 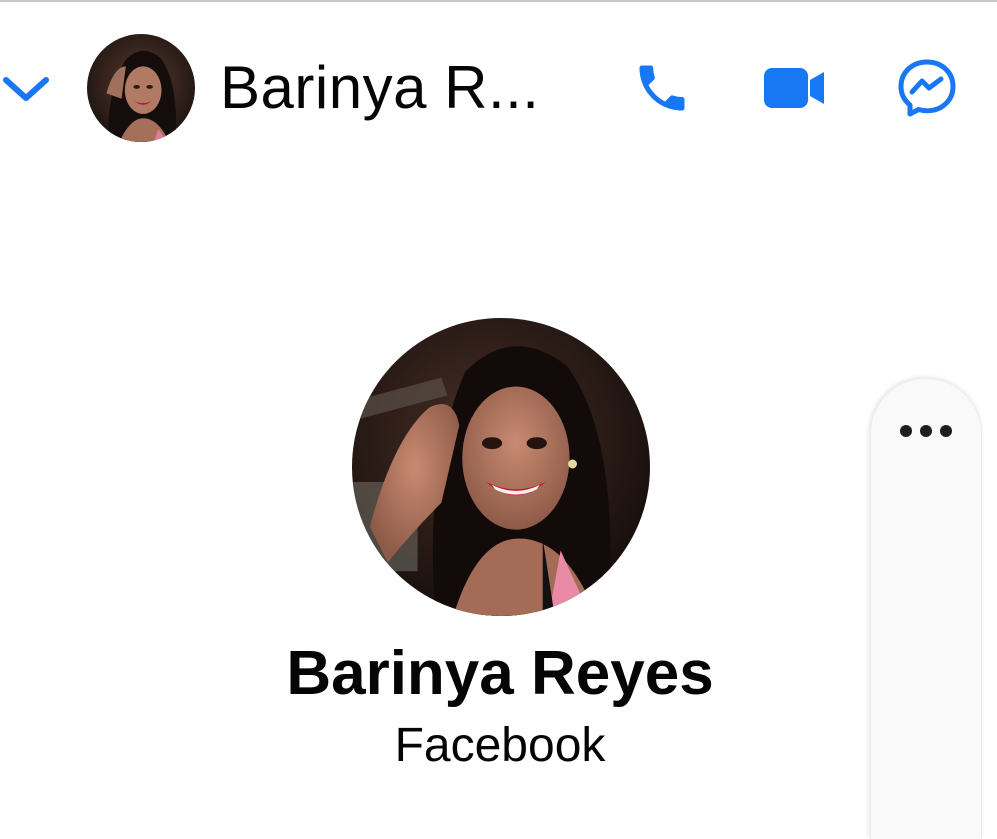 I want to click on more-options-button, so click(x=926, y=431).